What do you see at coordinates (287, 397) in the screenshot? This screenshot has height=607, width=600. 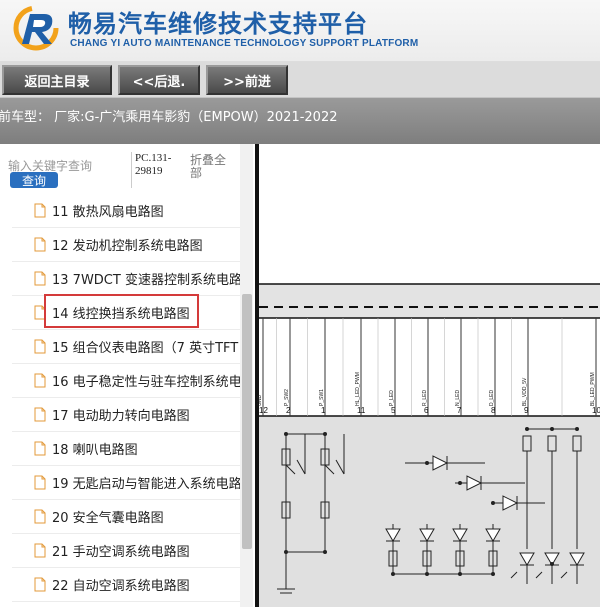 I see `pin-name: P_SW2` at bounding box center [287, 397].